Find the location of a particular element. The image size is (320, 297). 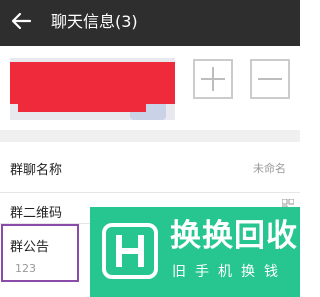

add-member-button is located at coordinates (213, 79).